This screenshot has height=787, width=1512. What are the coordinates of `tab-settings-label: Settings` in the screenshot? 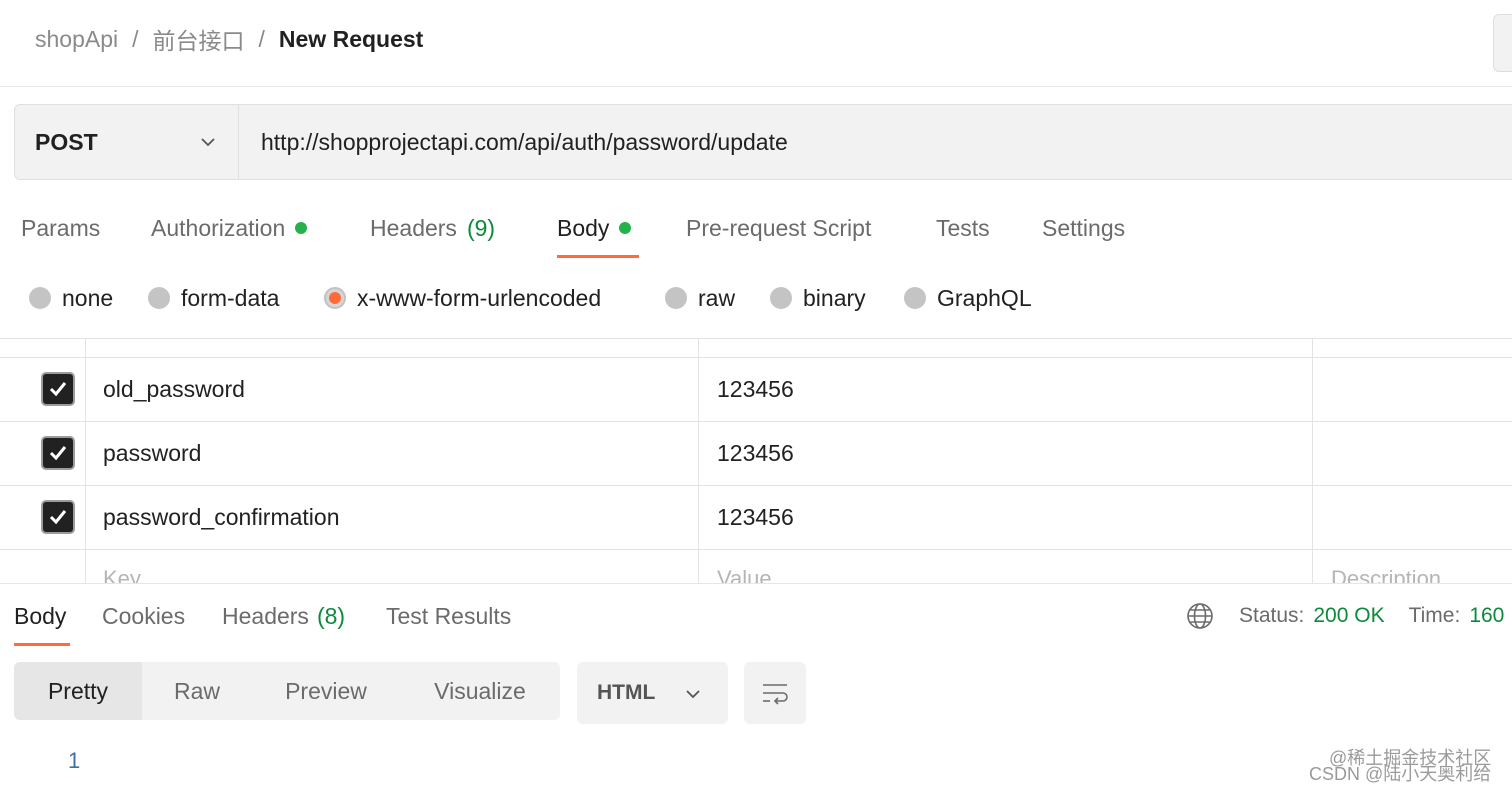 It's located at (1084, 227).